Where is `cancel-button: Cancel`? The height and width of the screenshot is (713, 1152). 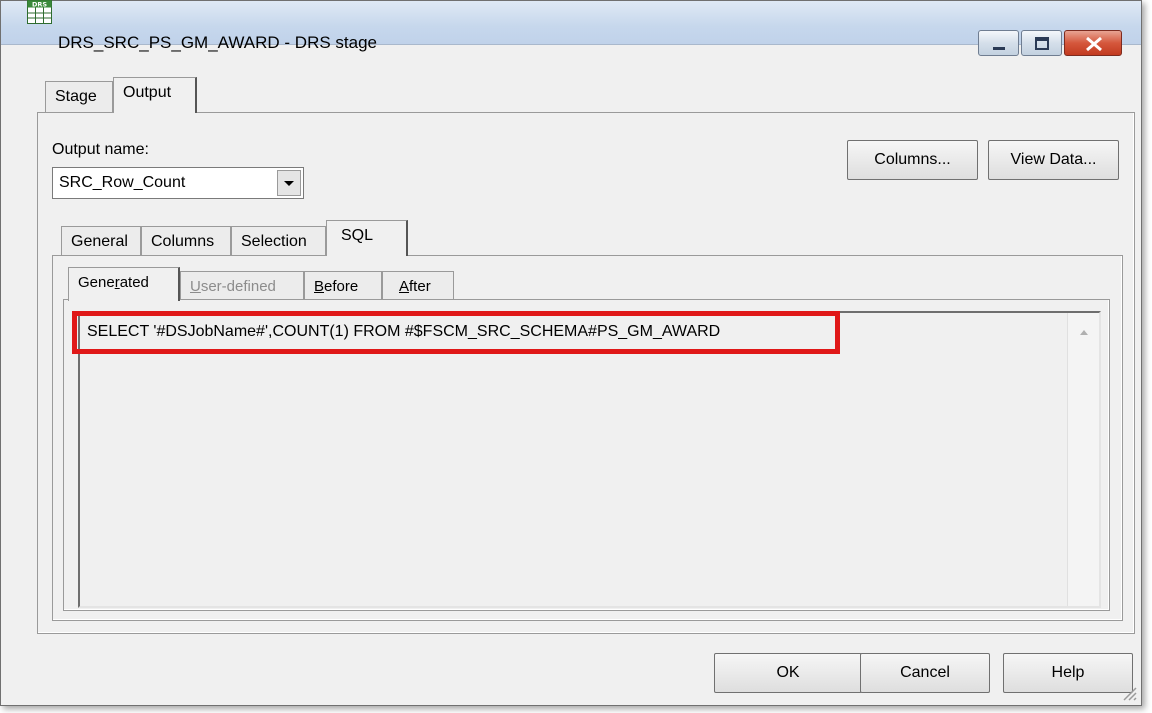 cancel-button: Cancel is located at coordinates (925, 673).